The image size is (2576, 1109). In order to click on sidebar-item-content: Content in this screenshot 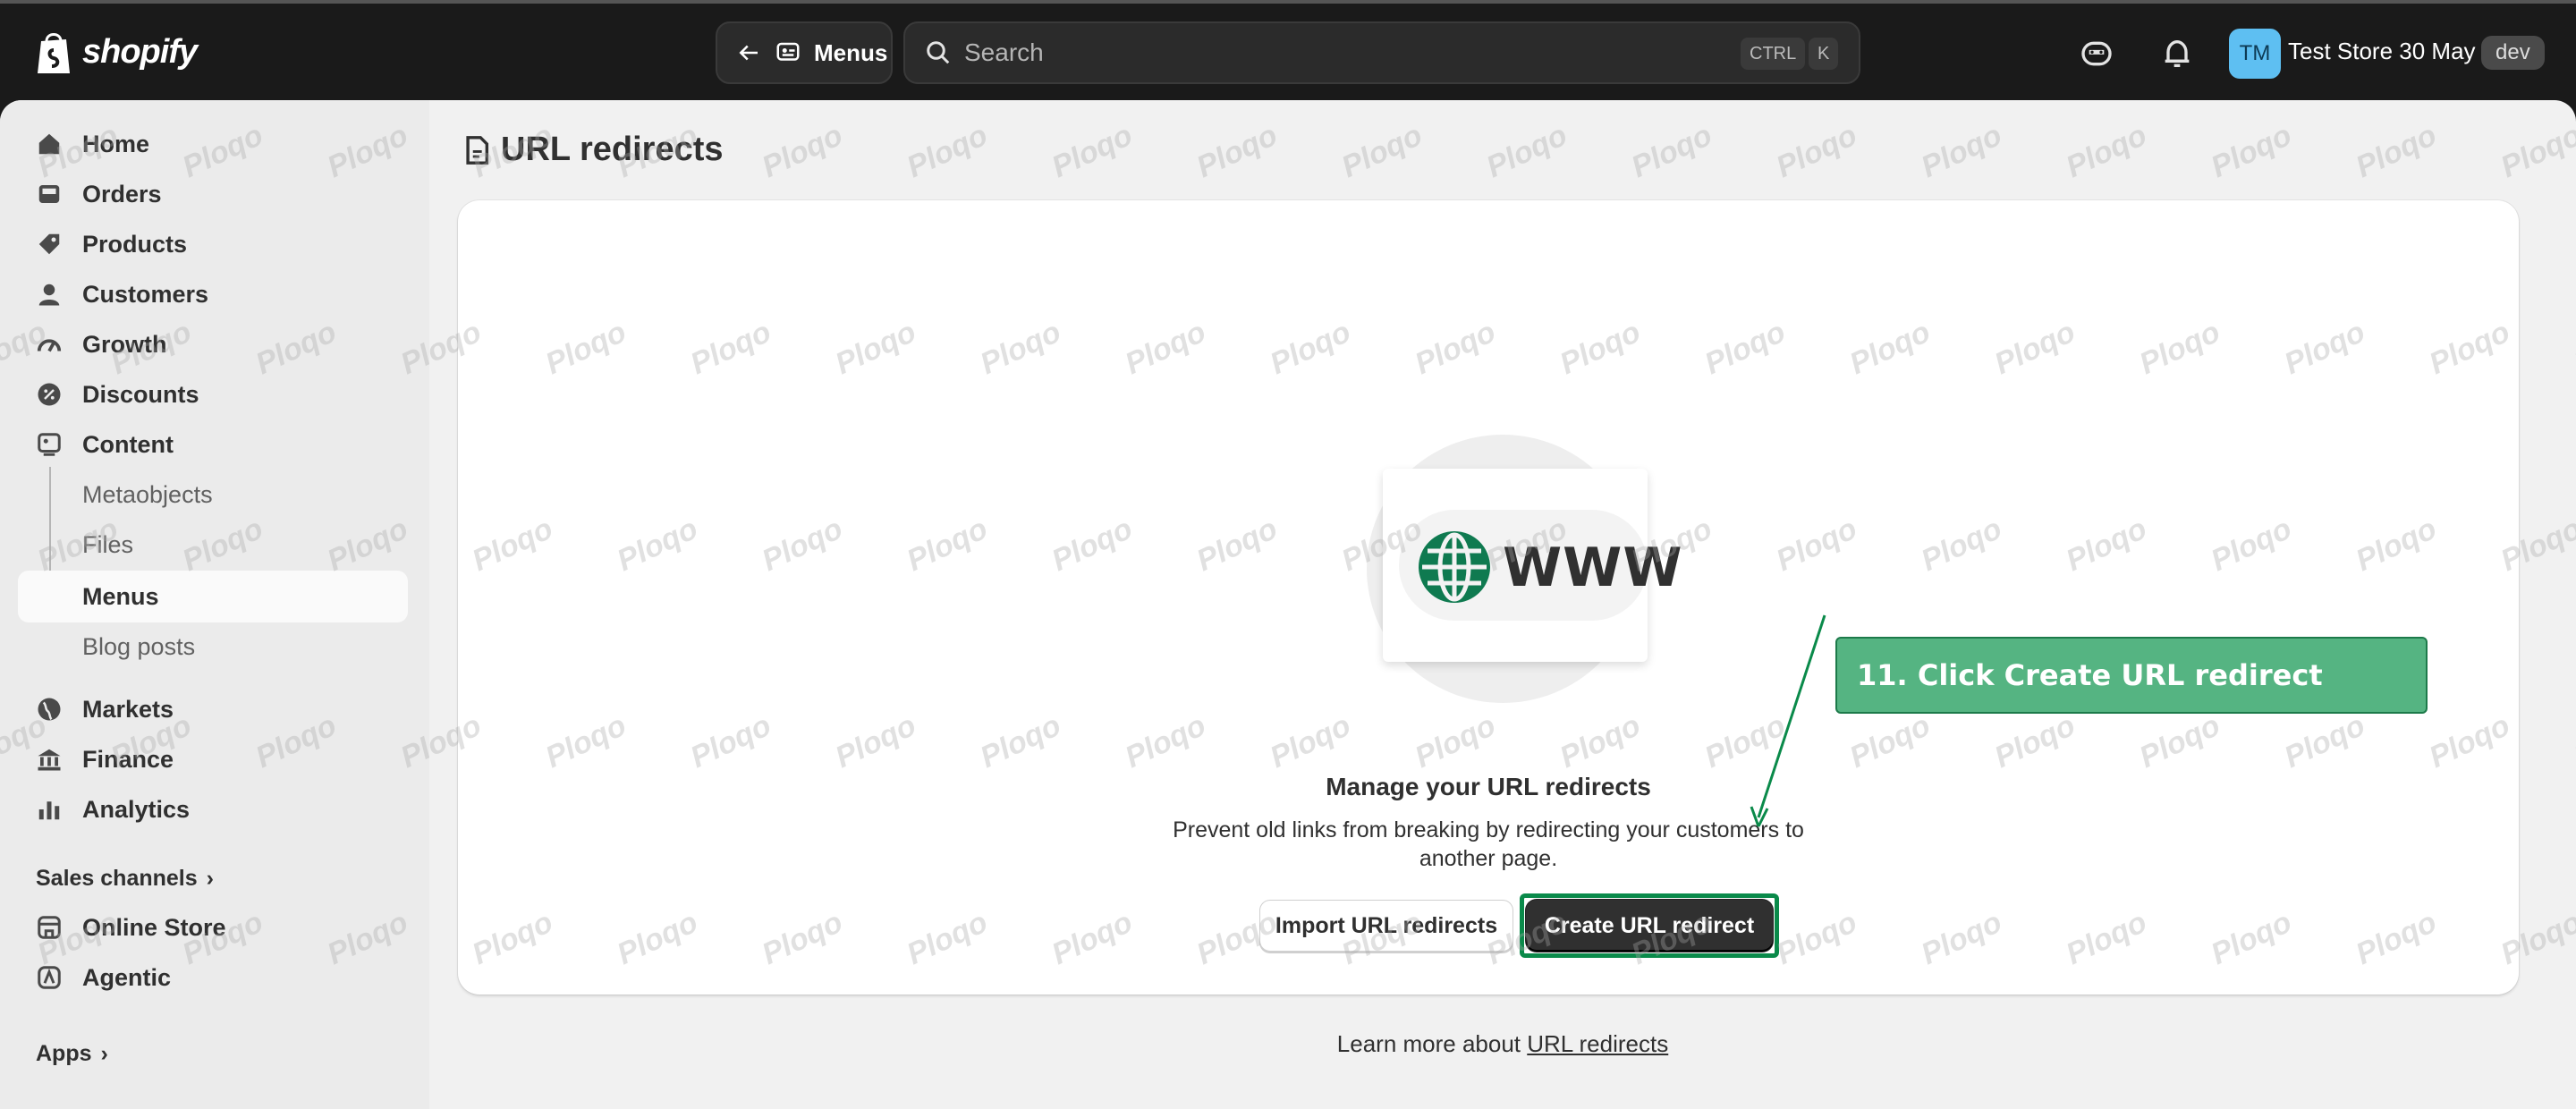, I will do `click(213, 445)`.